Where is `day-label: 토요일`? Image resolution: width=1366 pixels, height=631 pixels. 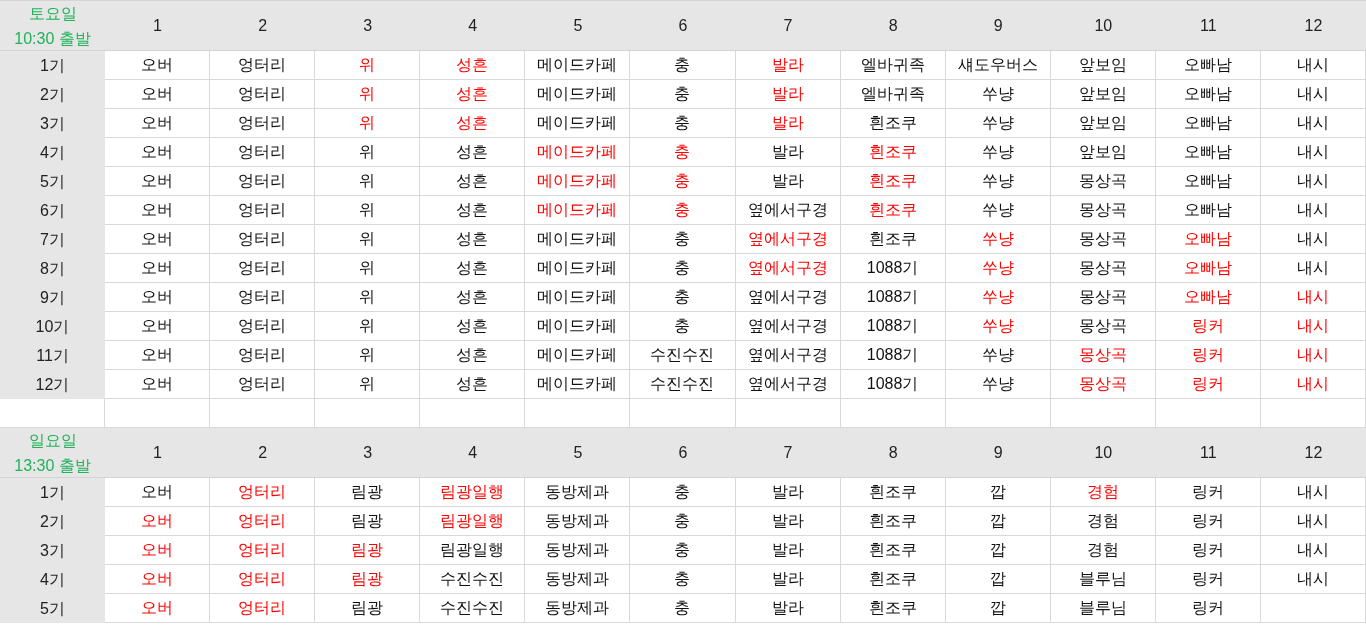
day-label: 토요일 is located at coordinates (52, 14).